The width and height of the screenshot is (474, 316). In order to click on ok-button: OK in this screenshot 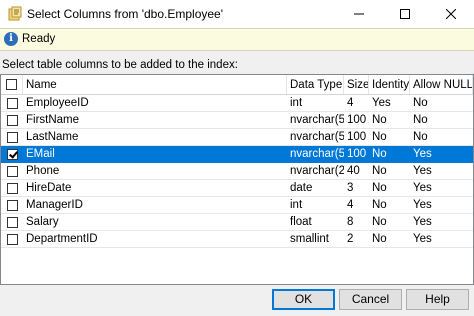, I will do `click(303, 299)`.